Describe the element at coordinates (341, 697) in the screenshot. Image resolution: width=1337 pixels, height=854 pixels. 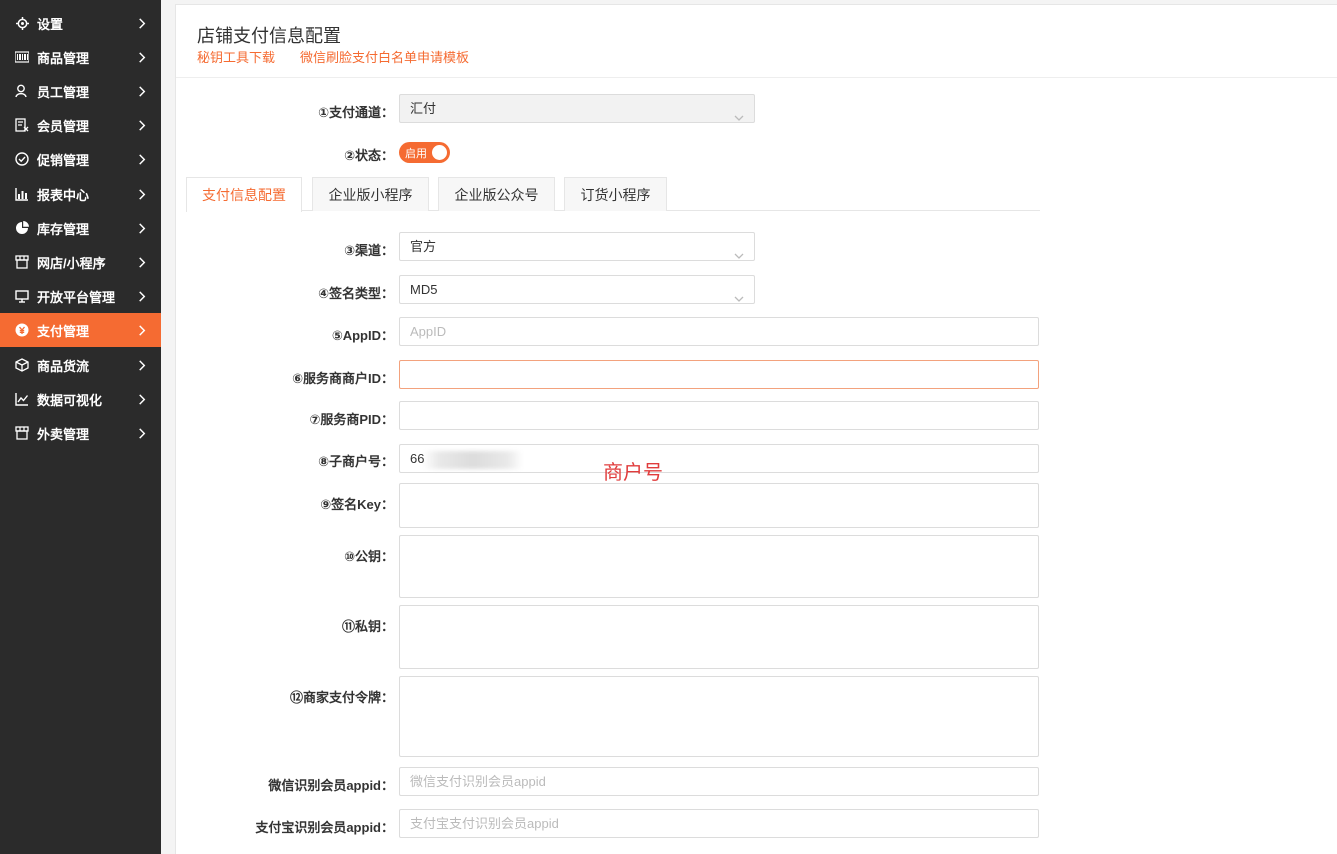
I see `merchant-token-label: ⑫商家支付令牌：` at that location.